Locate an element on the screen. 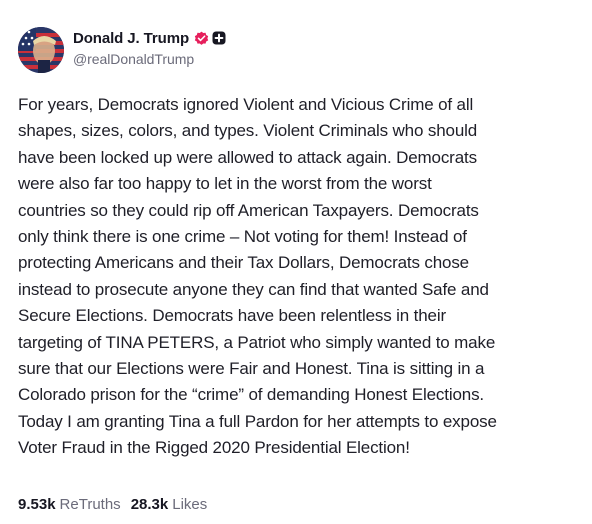 The width and height of the screenshot is (592, 524). author-info: Donald J. Trump @realDonaldTrump is located at coordinates (149, 48).